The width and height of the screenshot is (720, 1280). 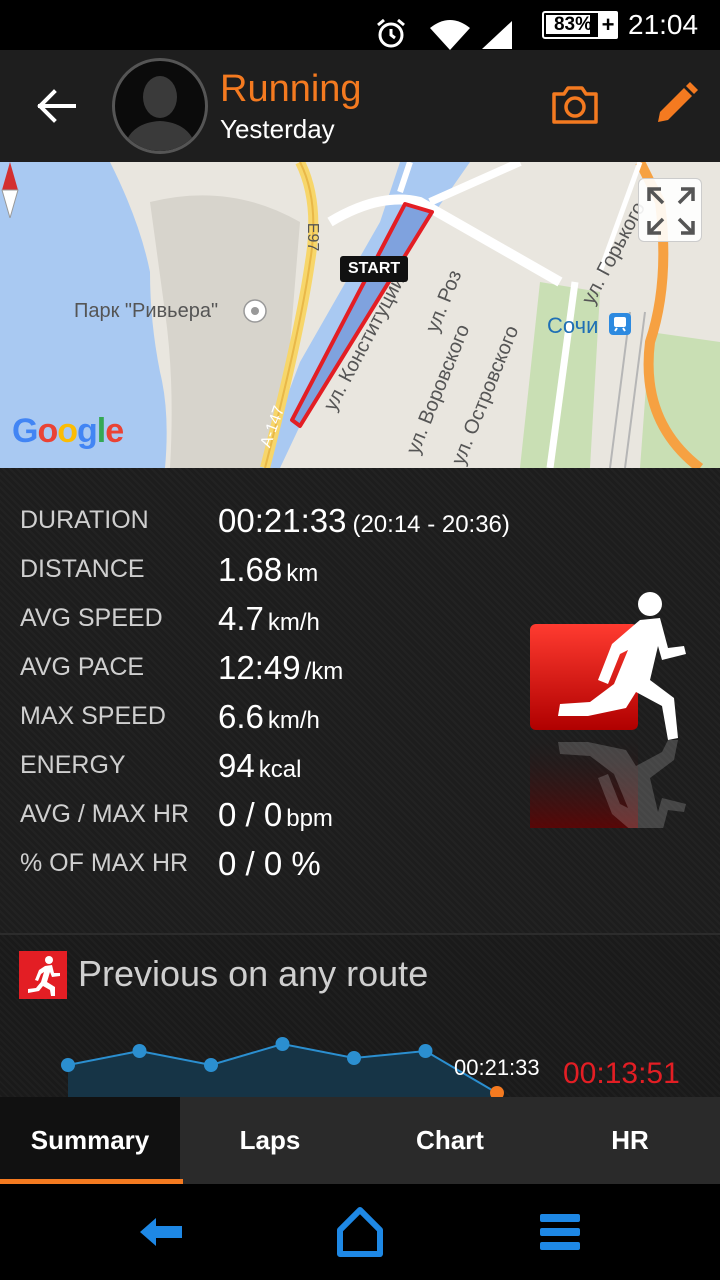 I want to click on stat-label: MAX SPEED, so click(x=93, y=716).